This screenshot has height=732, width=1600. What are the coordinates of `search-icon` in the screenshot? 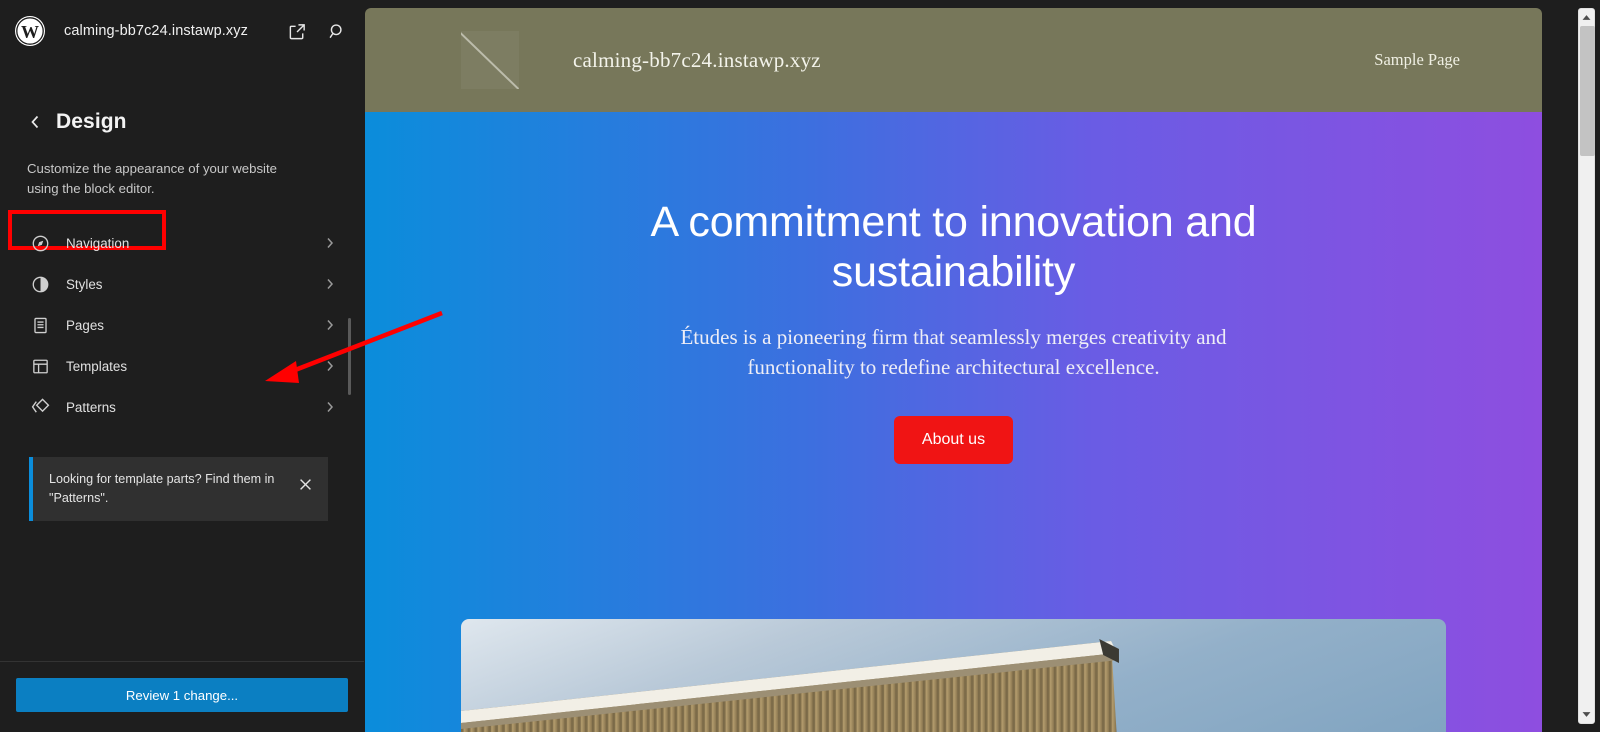 It's located at (337, 31).